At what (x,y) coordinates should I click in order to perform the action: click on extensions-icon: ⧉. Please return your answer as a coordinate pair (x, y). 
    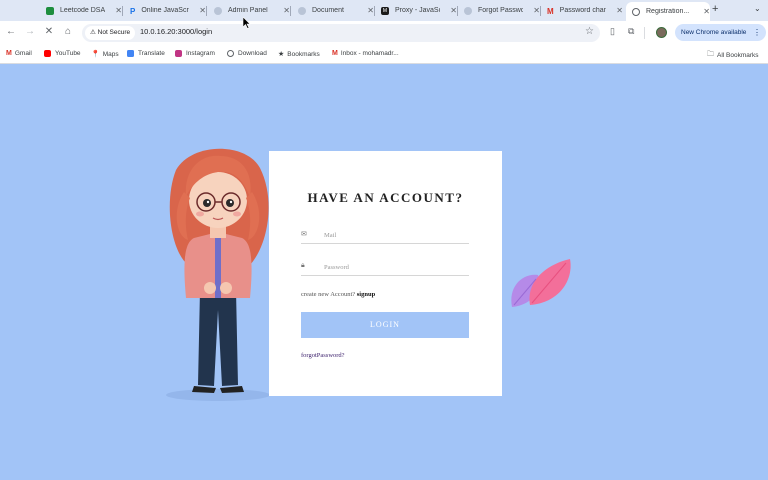
    Looking at the image, I should click on (631, 31).